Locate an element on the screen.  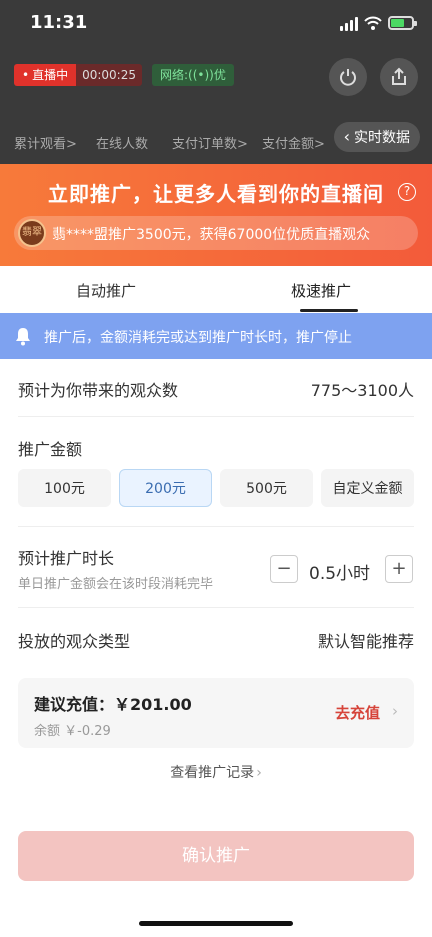
duration-hint: 单日推广金额会在该时段消耗完毕 is located at coordinates (116, 584).